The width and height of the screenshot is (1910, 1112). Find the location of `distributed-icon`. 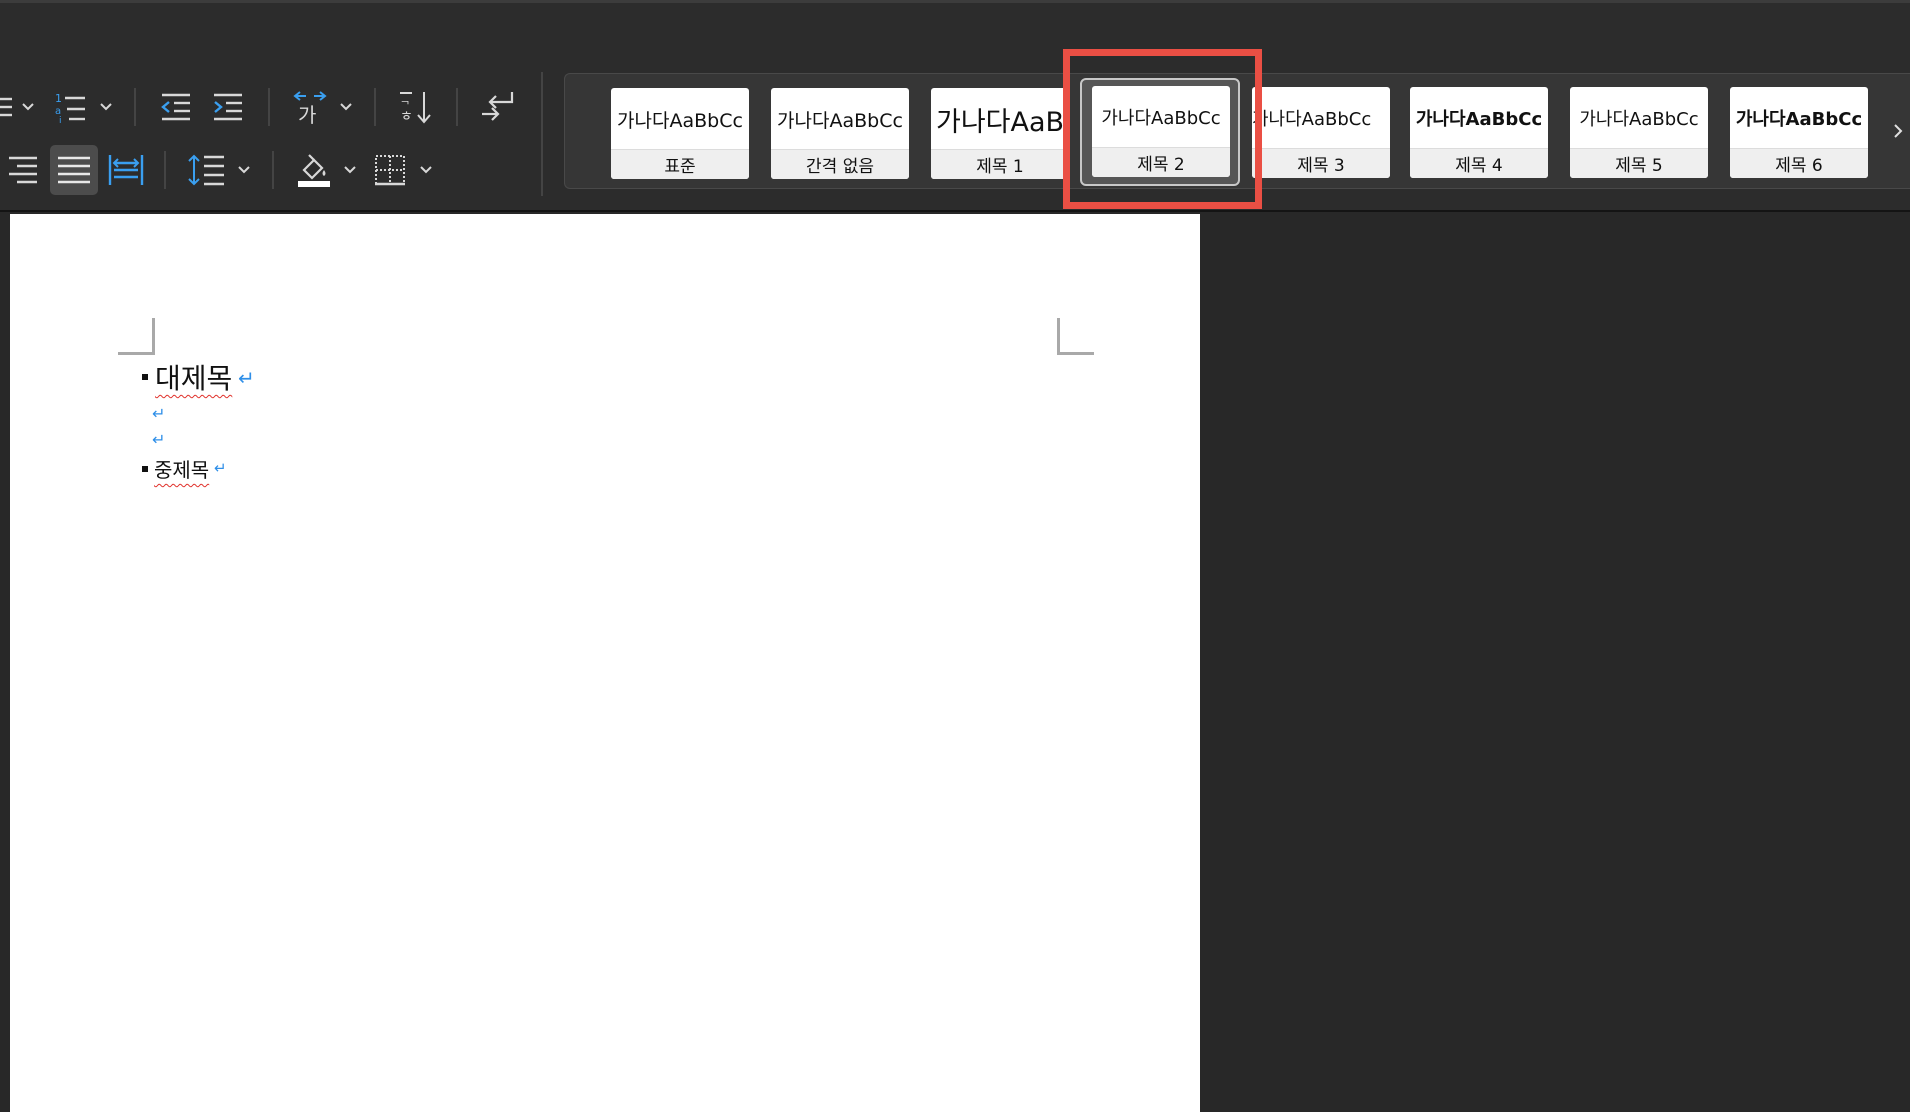

distributed-icon is located at coordinates (126, 170).